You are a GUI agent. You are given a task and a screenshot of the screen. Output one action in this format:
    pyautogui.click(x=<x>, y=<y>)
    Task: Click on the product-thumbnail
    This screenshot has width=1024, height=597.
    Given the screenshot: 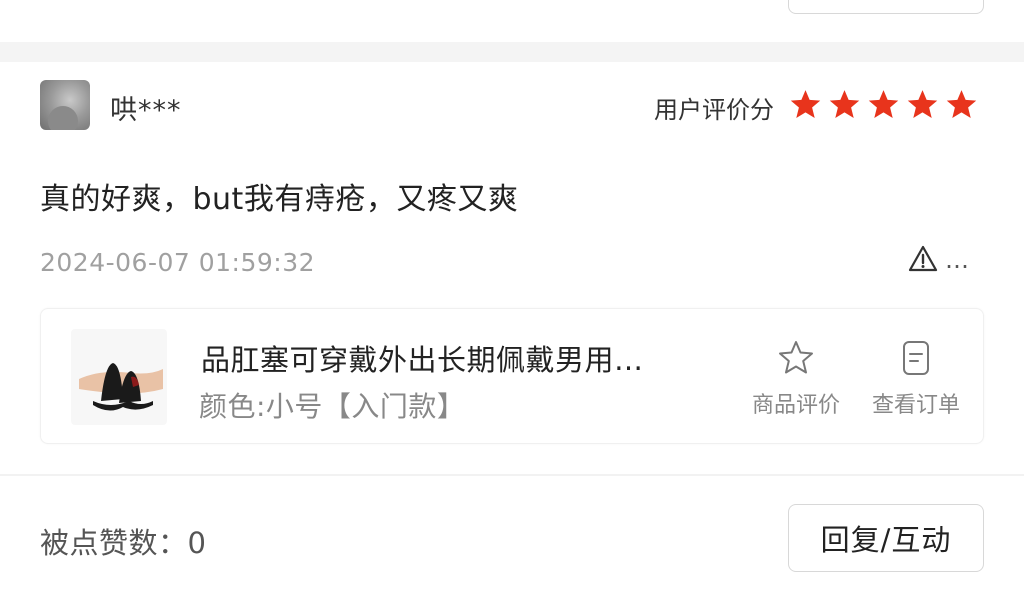 What is the action you would take?
    pyautogui.click(x=119, y=377)
    